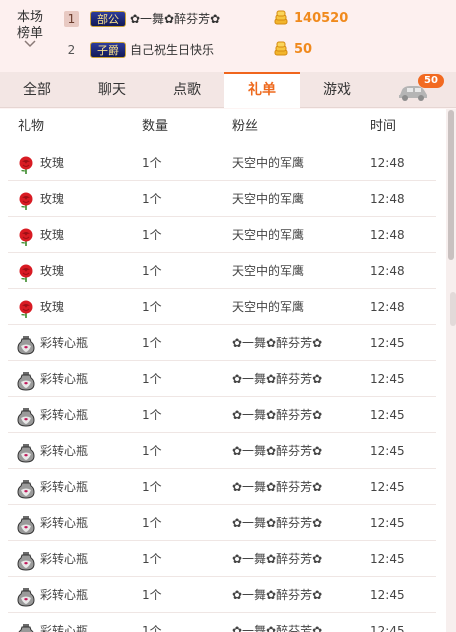  I want to click on rank-position: 1, so click(71, 19).